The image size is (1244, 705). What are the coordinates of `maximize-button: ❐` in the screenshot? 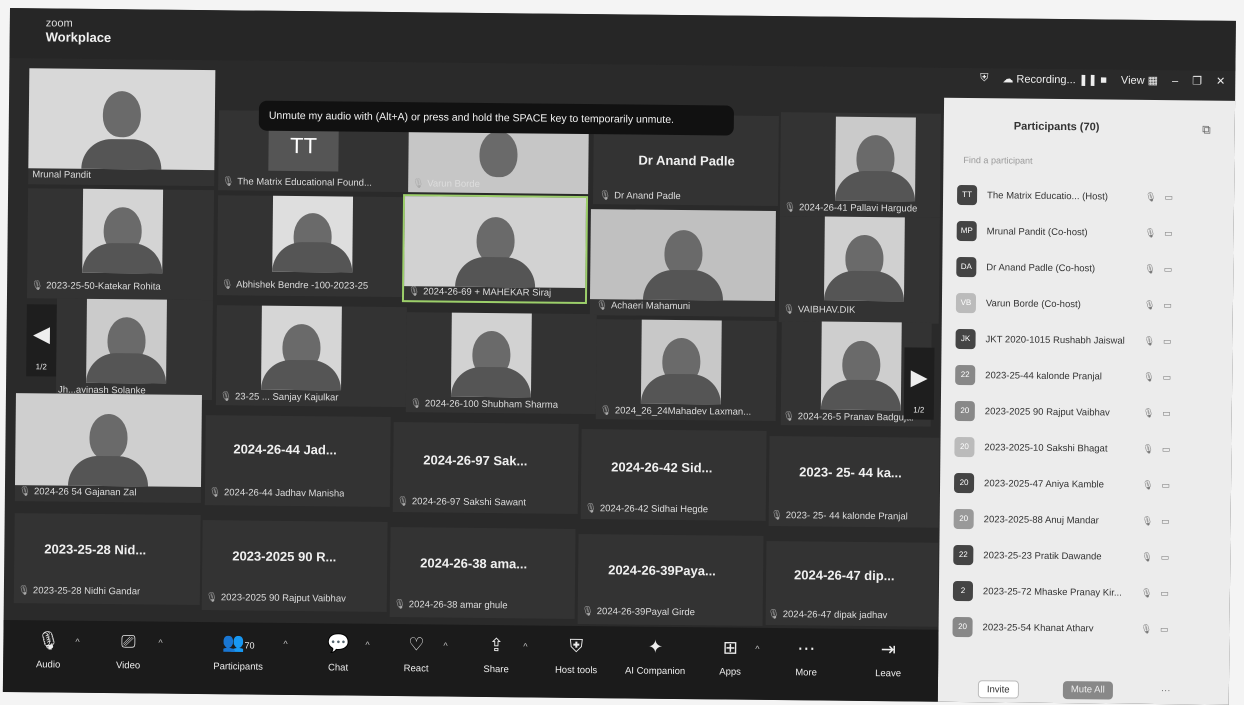 It's located at (1197, 80).